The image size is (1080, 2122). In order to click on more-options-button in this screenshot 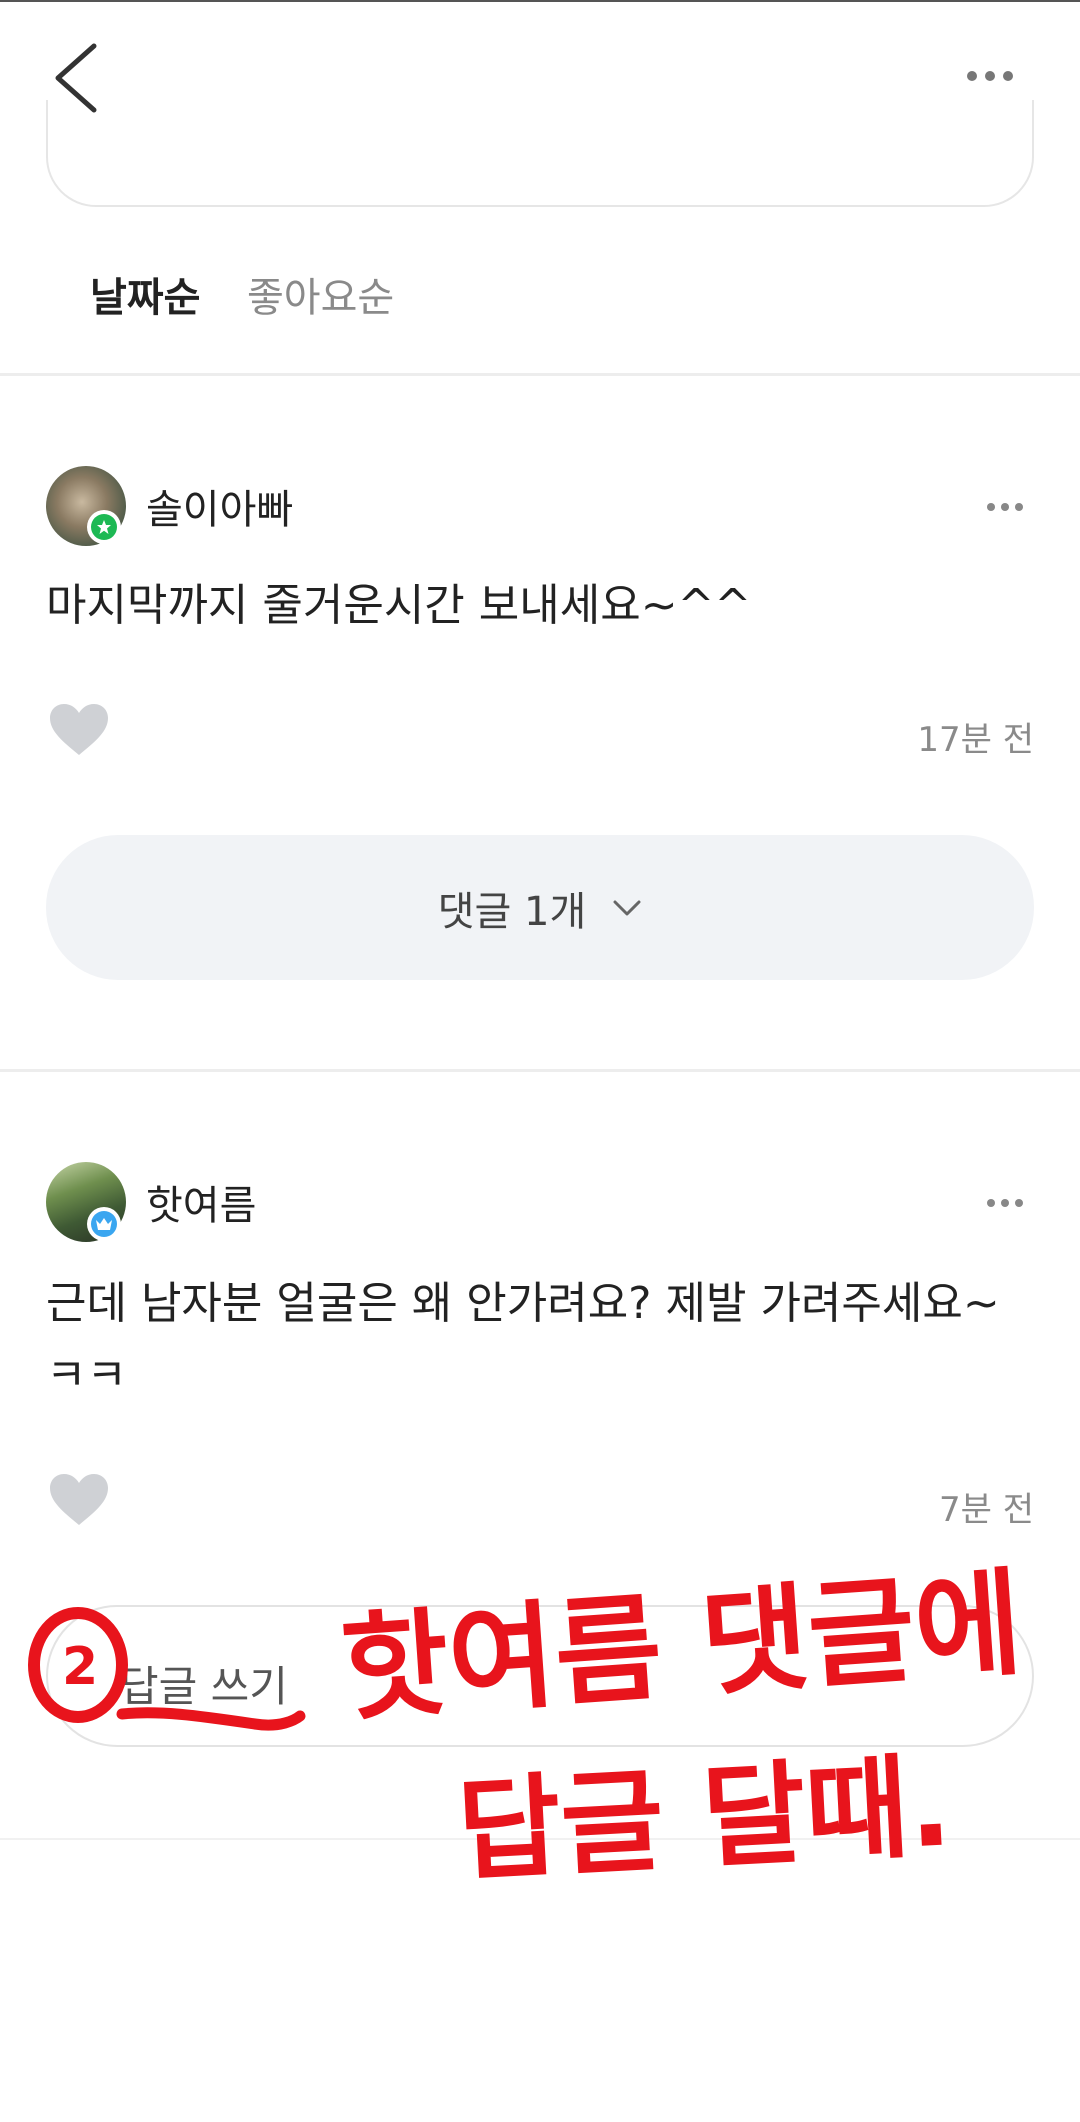, I will do `click(990, 75)`.